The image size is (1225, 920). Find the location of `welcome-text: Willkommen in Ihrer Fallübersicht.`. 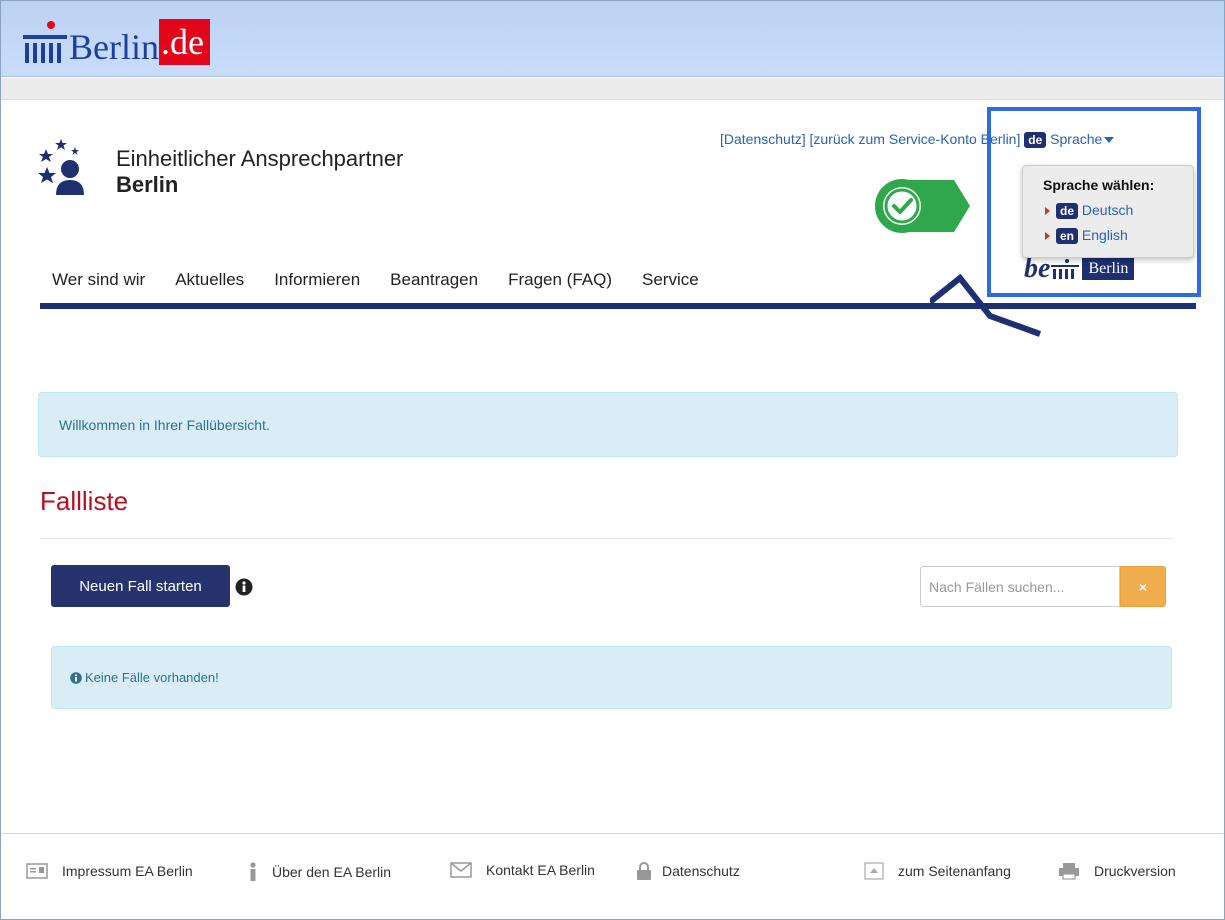

welcome-text: Willkommen in Ihrer Fallübersicht. is located at coordinates (164, 425).